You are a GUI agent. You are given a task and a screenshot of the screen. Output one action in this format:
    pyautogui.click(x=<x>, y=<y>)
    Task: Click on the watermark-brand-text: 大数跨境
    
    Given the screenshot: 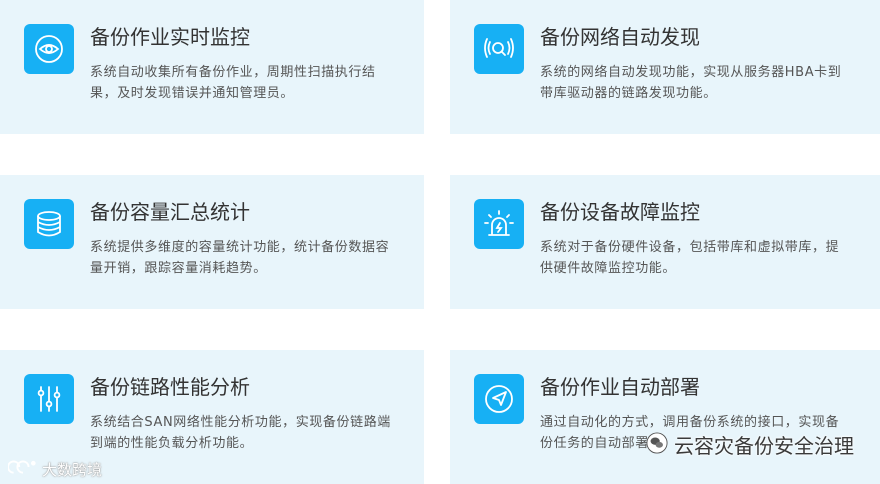 What is the action you would take?
    pyautogui.click(x=72, y=469)
    